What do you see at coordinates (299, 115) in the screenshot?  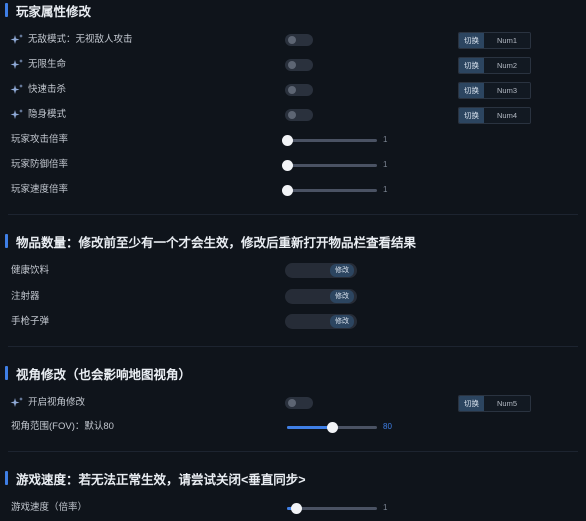 I see `toggle-switch-stealth` at bounding box center [299, 115].